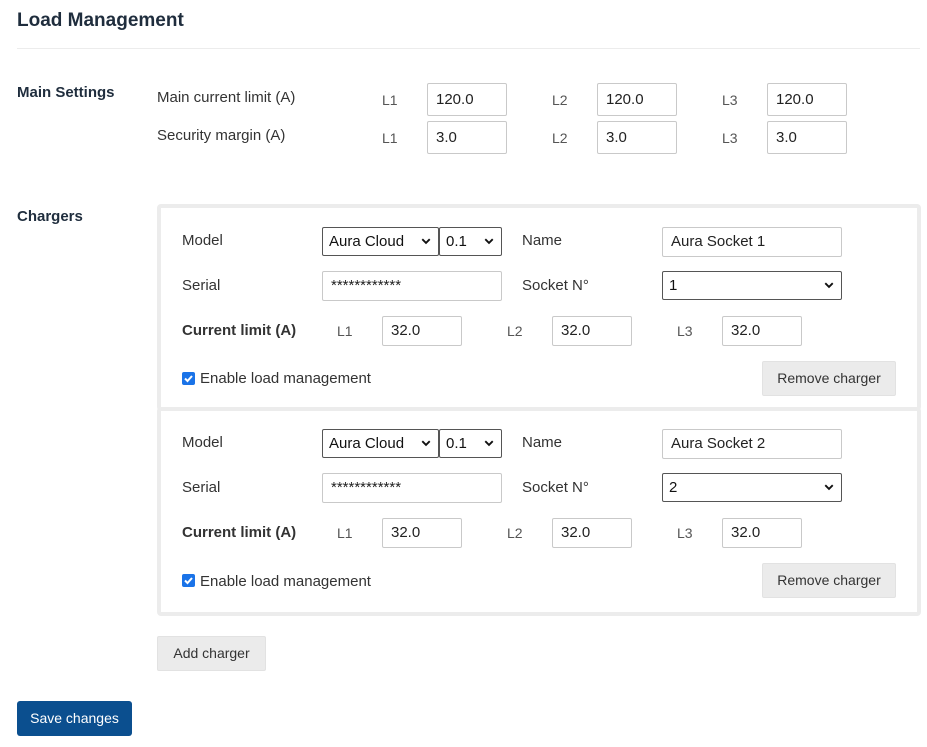 Image resolution: width=927 pixels, height=747 pixels. What do you see at coordinates (412, 286) in the screenshot?
I see `charger-1-serial-input: ************` at bounding box center [412, 286].